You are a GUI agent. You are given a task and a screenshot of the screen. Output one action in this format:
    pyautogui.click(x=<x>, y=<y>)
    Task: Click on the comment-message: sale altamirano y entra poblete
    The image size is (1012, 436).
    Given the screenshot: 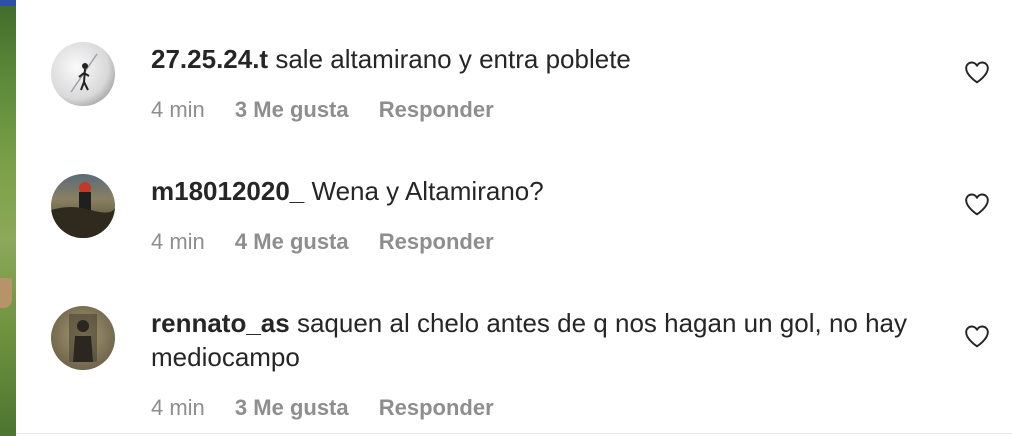 What is the action you would take?
    pyautogui.click(x=453, y=59)
    